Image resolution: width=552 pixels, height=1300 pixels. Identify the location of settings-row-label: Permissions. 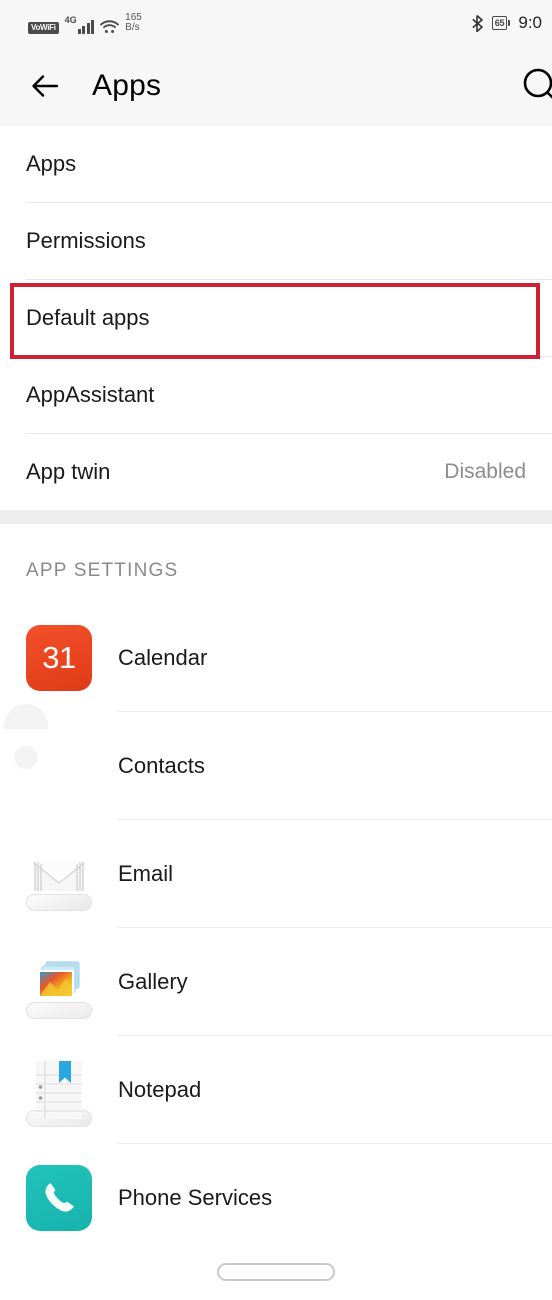
(86, 240).